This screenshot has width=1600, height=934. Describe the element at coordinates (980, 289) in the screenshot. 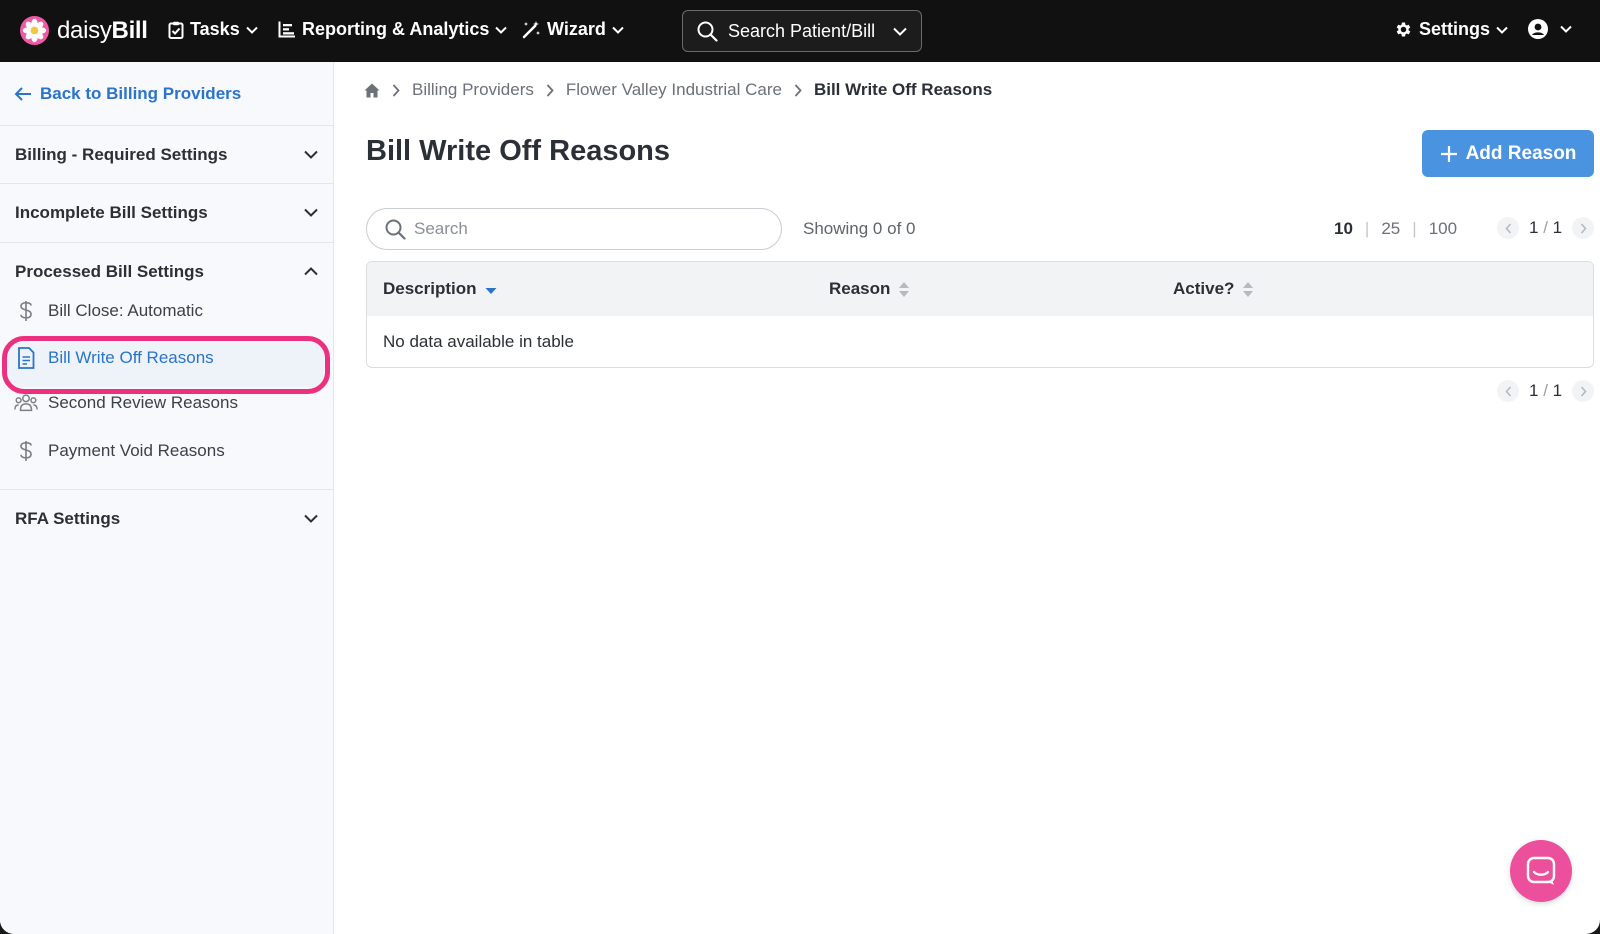

I see `table-header: Description Reason Active?` at that location.